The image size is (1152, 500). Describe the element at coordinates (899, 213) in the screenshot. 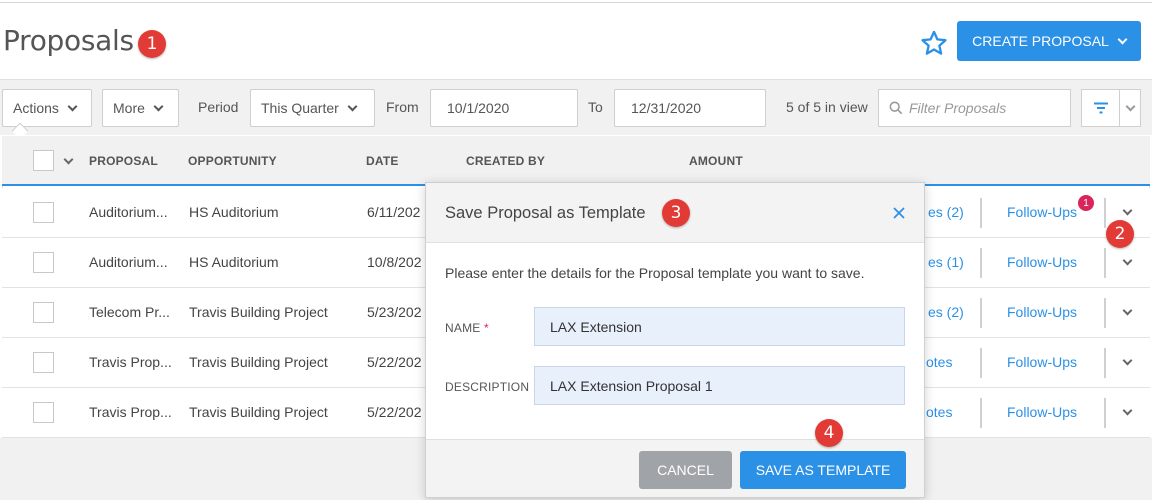

I see `close-icon` at that location.